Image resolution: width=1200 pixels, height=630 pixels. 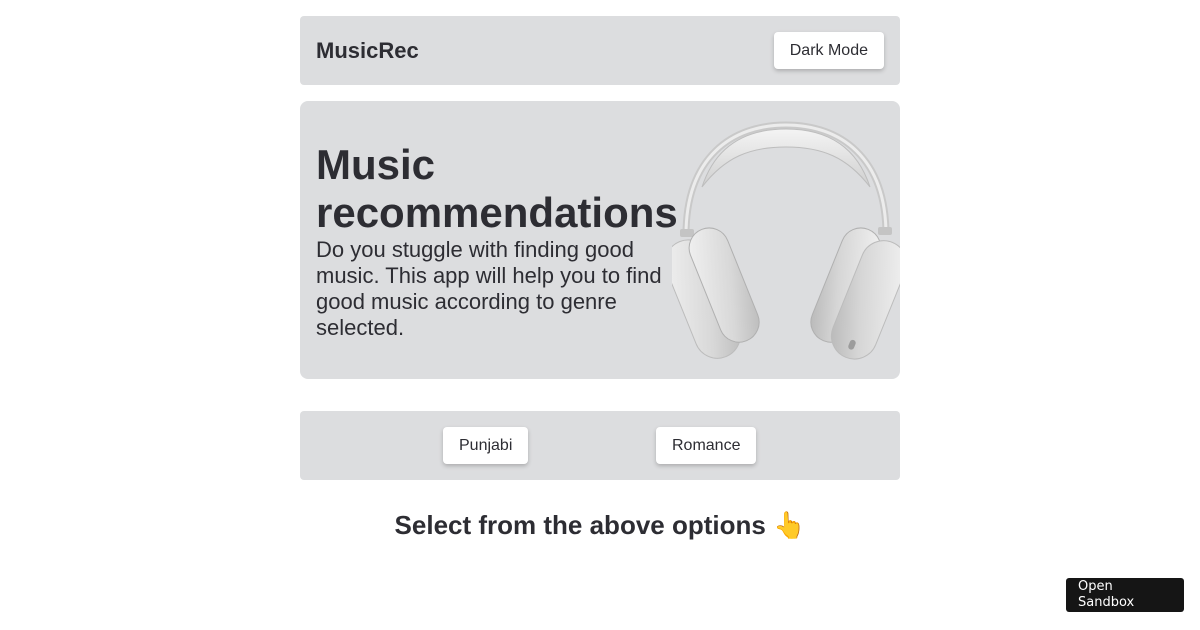 I want to click on brand-logo-text: MusicRec, so click(x=367, y=51).